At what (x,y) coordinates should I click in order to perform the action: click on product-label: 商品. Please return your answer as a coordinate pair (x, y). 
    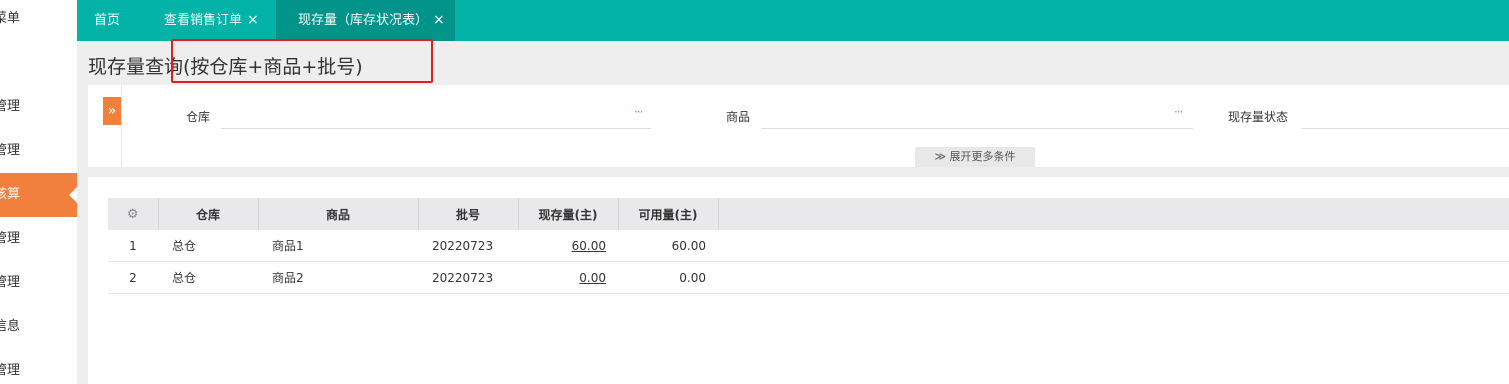
    Looking at the image, I should click on (738, 117).